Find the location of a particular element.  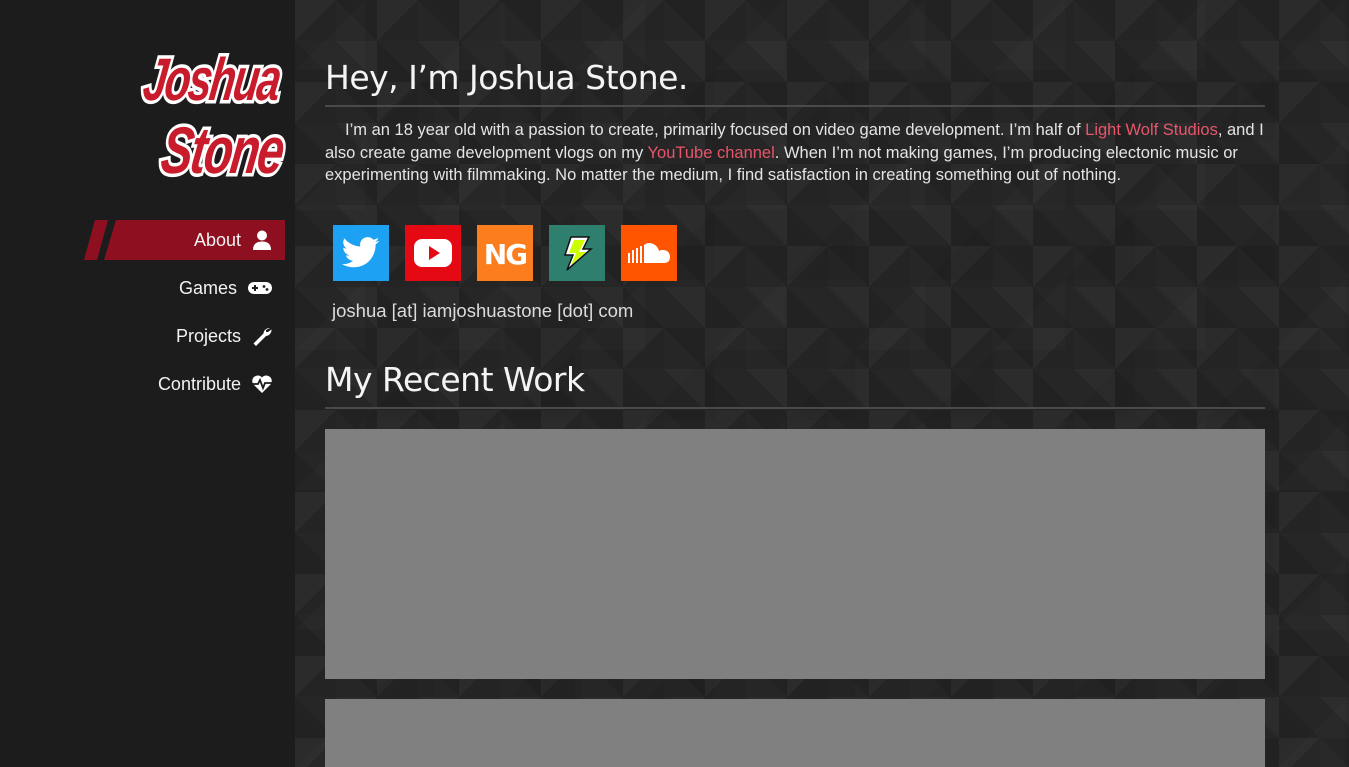

heartbeat-icon is located at coordinates (262, 384).